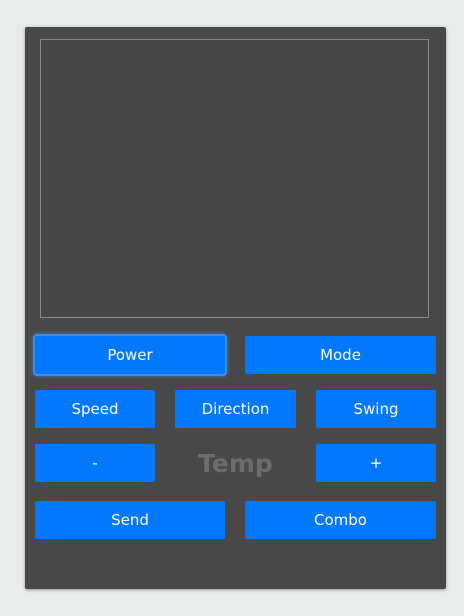  Describe the element at coordinates (130, 520) in the screenshot. I see `send-button: Send` at that location.